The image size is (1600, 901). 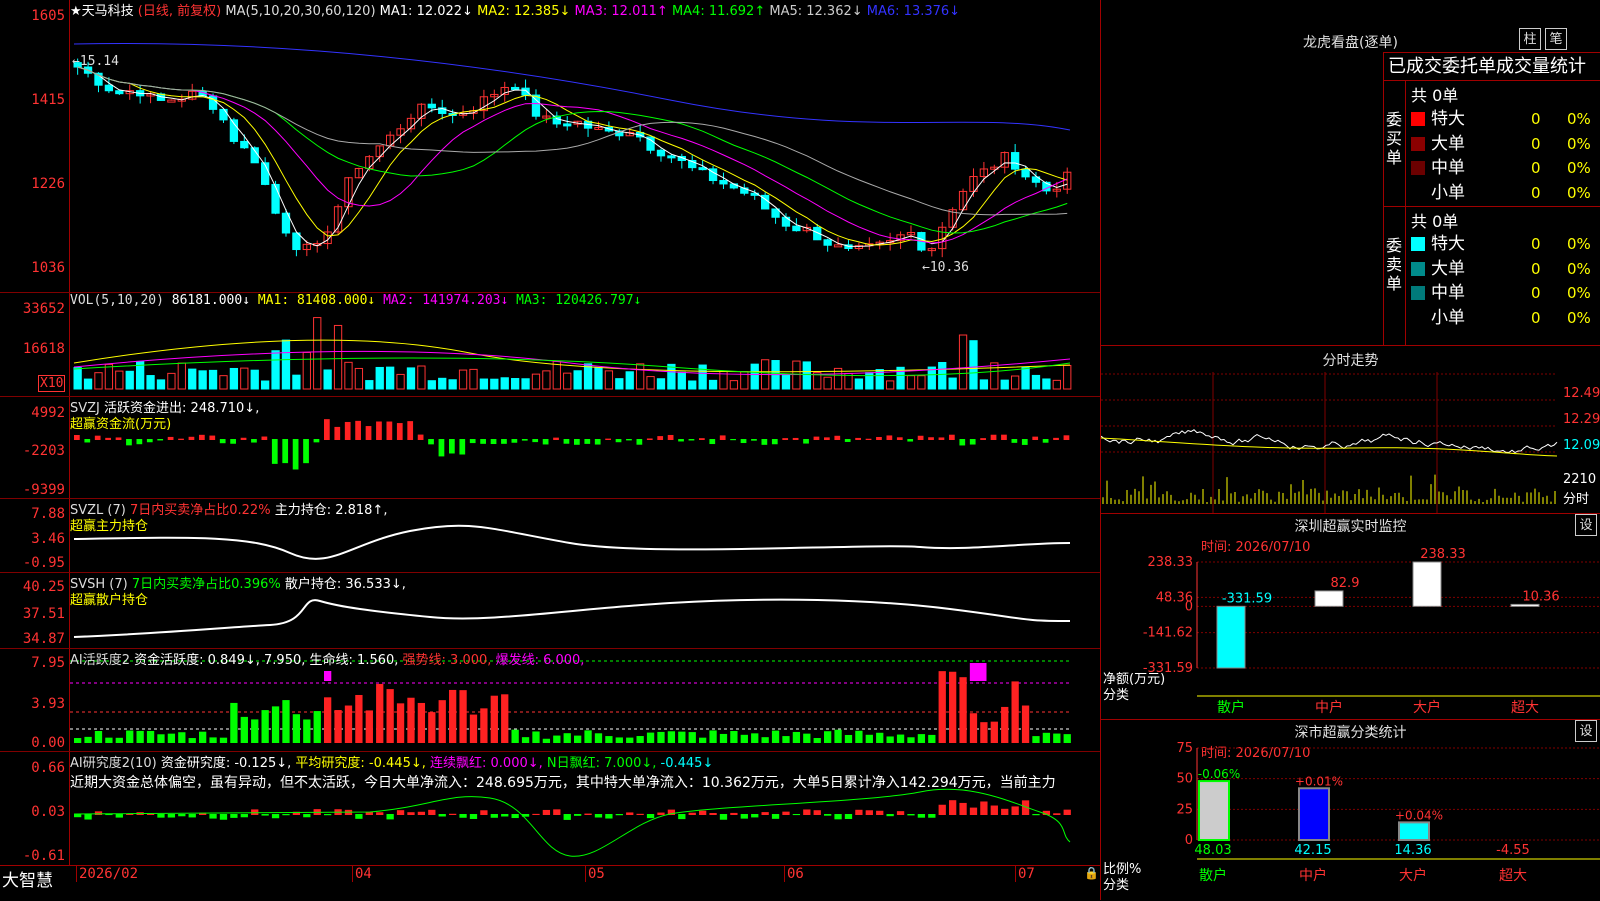 I want to click on monitor-bar-label: 10.36, so click(x=1540, y=596).